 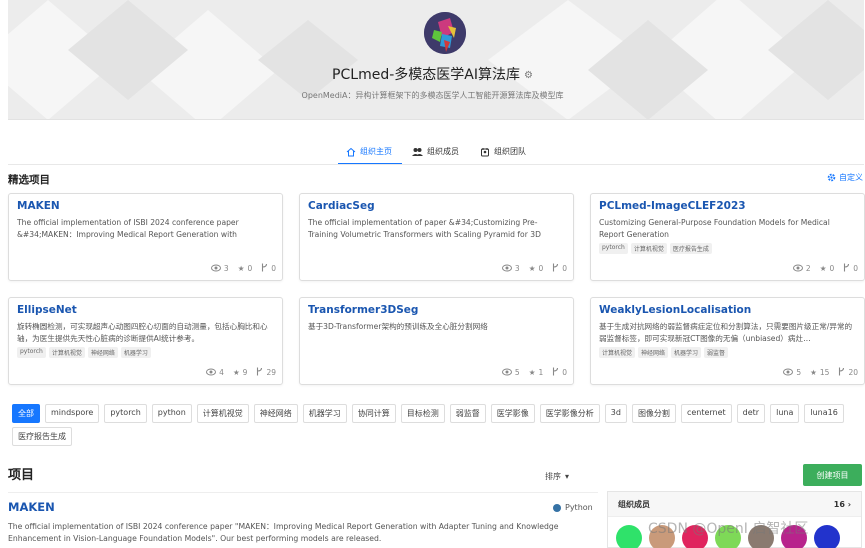 What do you see at coordinates (825, 268) in the screenshot?
I see `card-stats: 2 ★ 0 0` at bounding box center [825, 268].